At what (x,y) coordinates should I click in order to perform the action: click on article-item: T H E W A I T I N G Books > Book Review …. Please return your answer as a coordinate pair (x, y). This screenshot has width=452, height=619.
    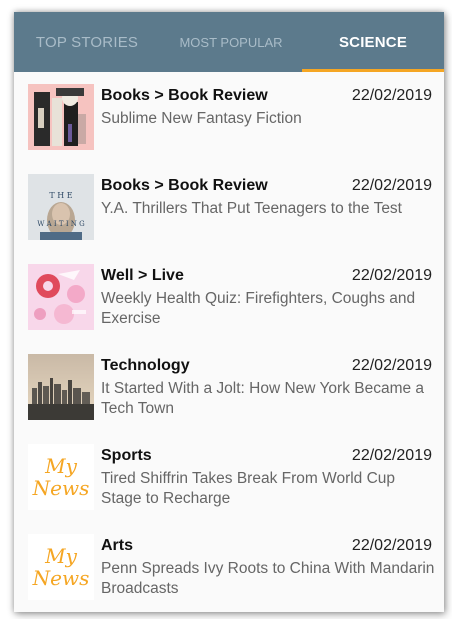
    Looking at the image, I should click on (229, 207).